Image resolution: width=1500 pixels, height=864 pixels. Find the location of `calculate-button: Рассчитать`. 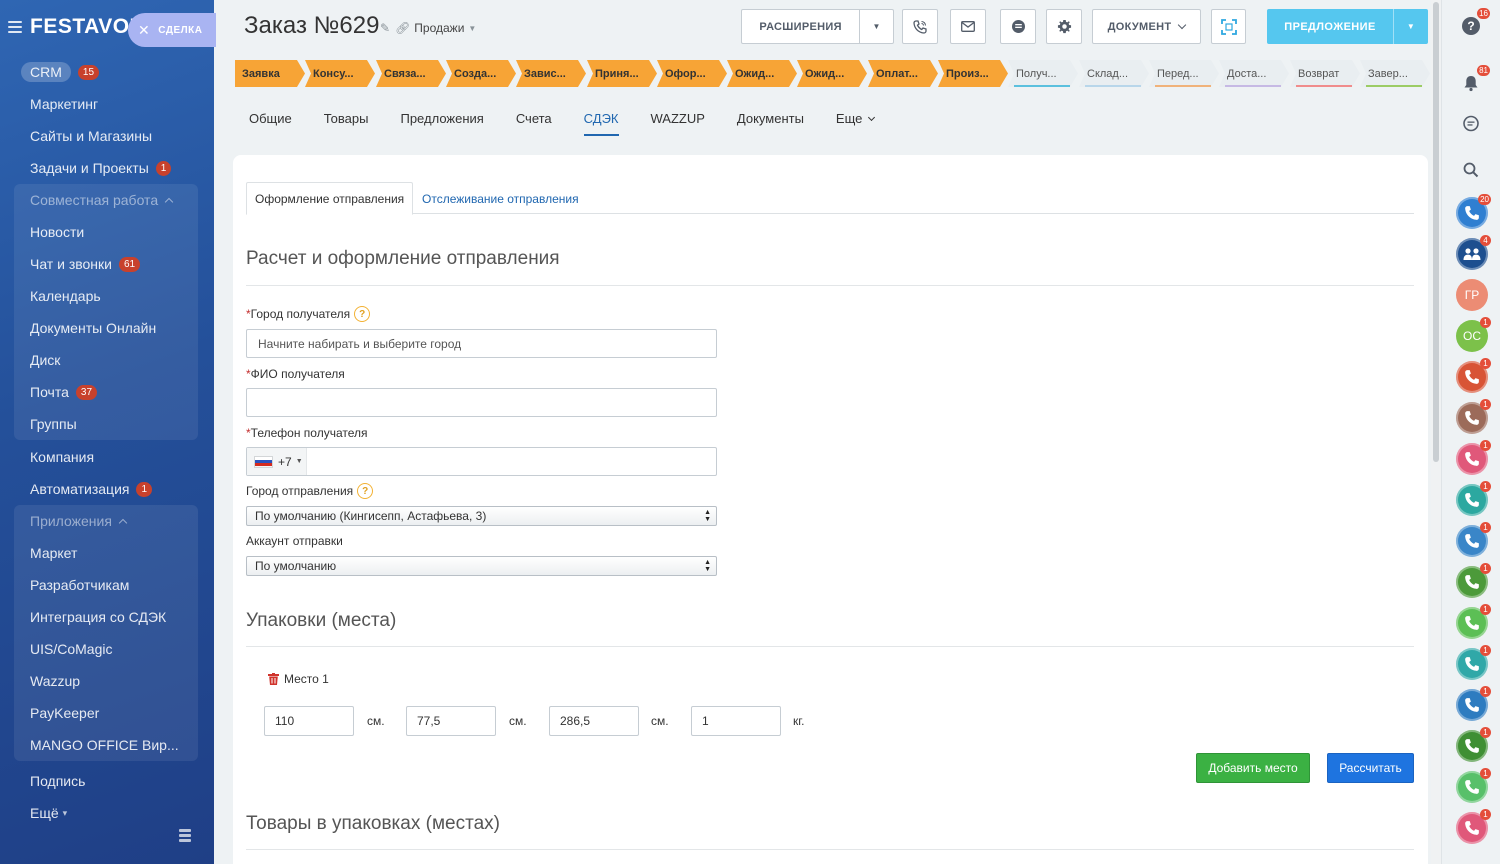

calculate-button: Рассчитать is located at coordinates (1370, 768).